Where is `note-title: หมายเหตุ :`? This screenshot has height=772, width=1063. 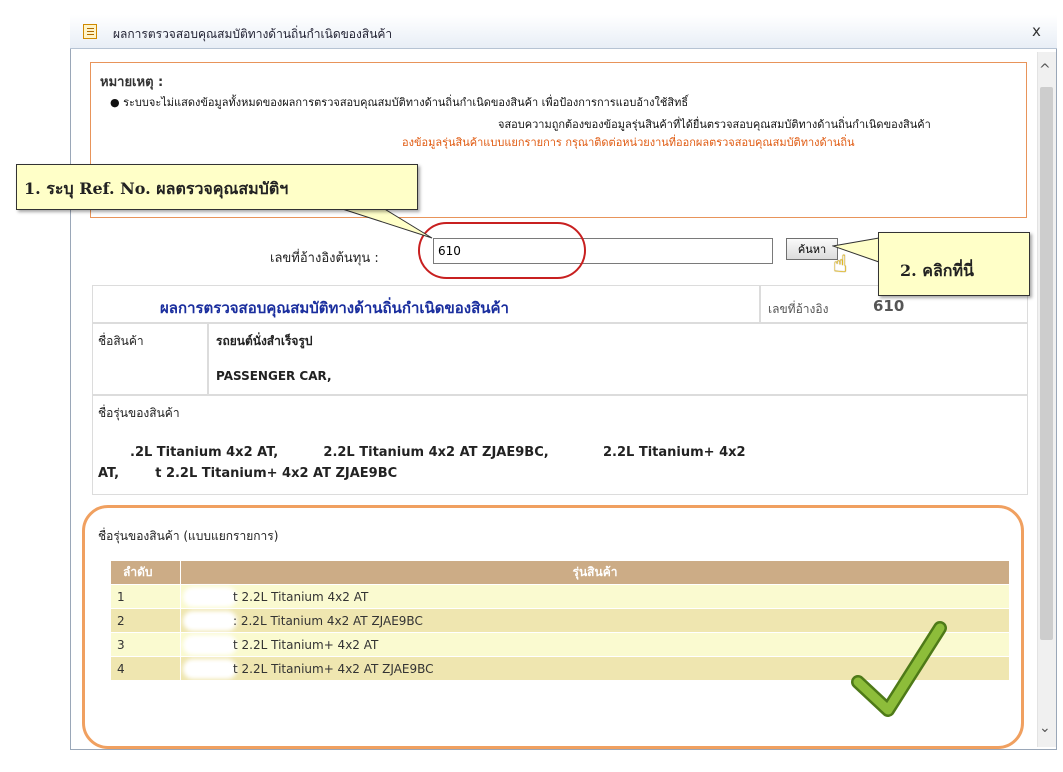
note-title: หมายเหตุ : is located at coordinates (132, 82).